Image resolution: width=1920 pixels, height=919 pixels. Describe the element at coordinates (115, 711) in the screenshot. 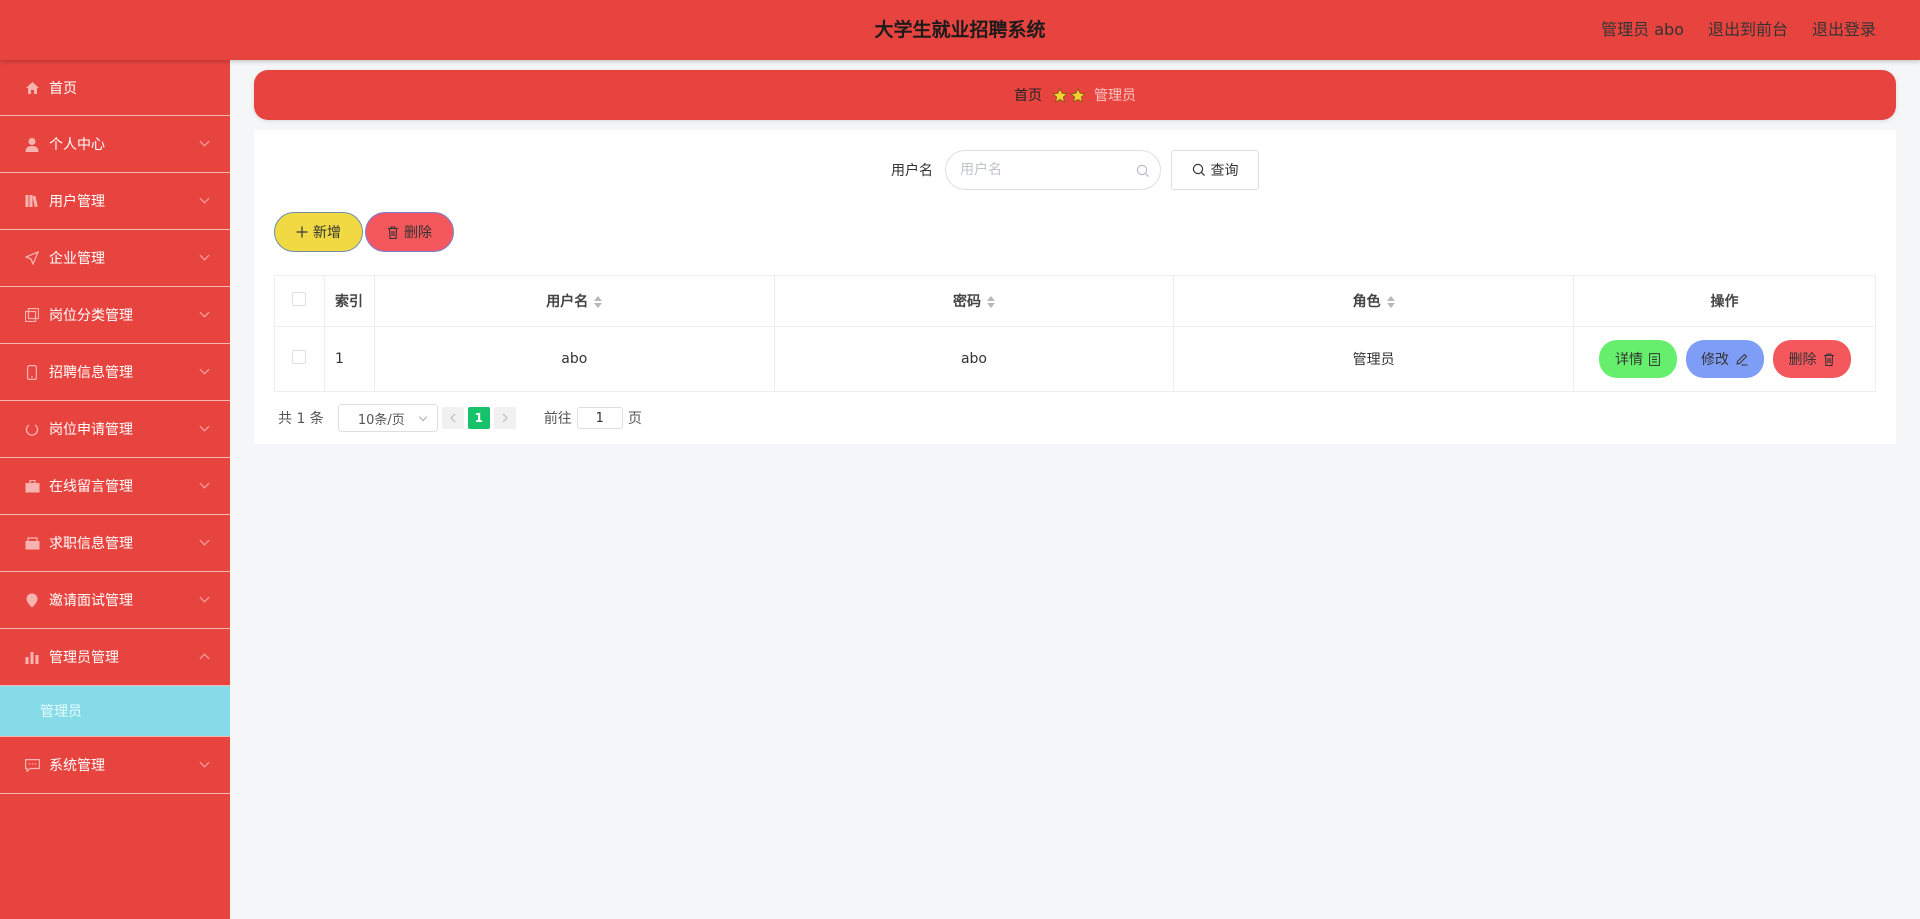

I see `sidebar-subitem-admin: 管理员` at that location.